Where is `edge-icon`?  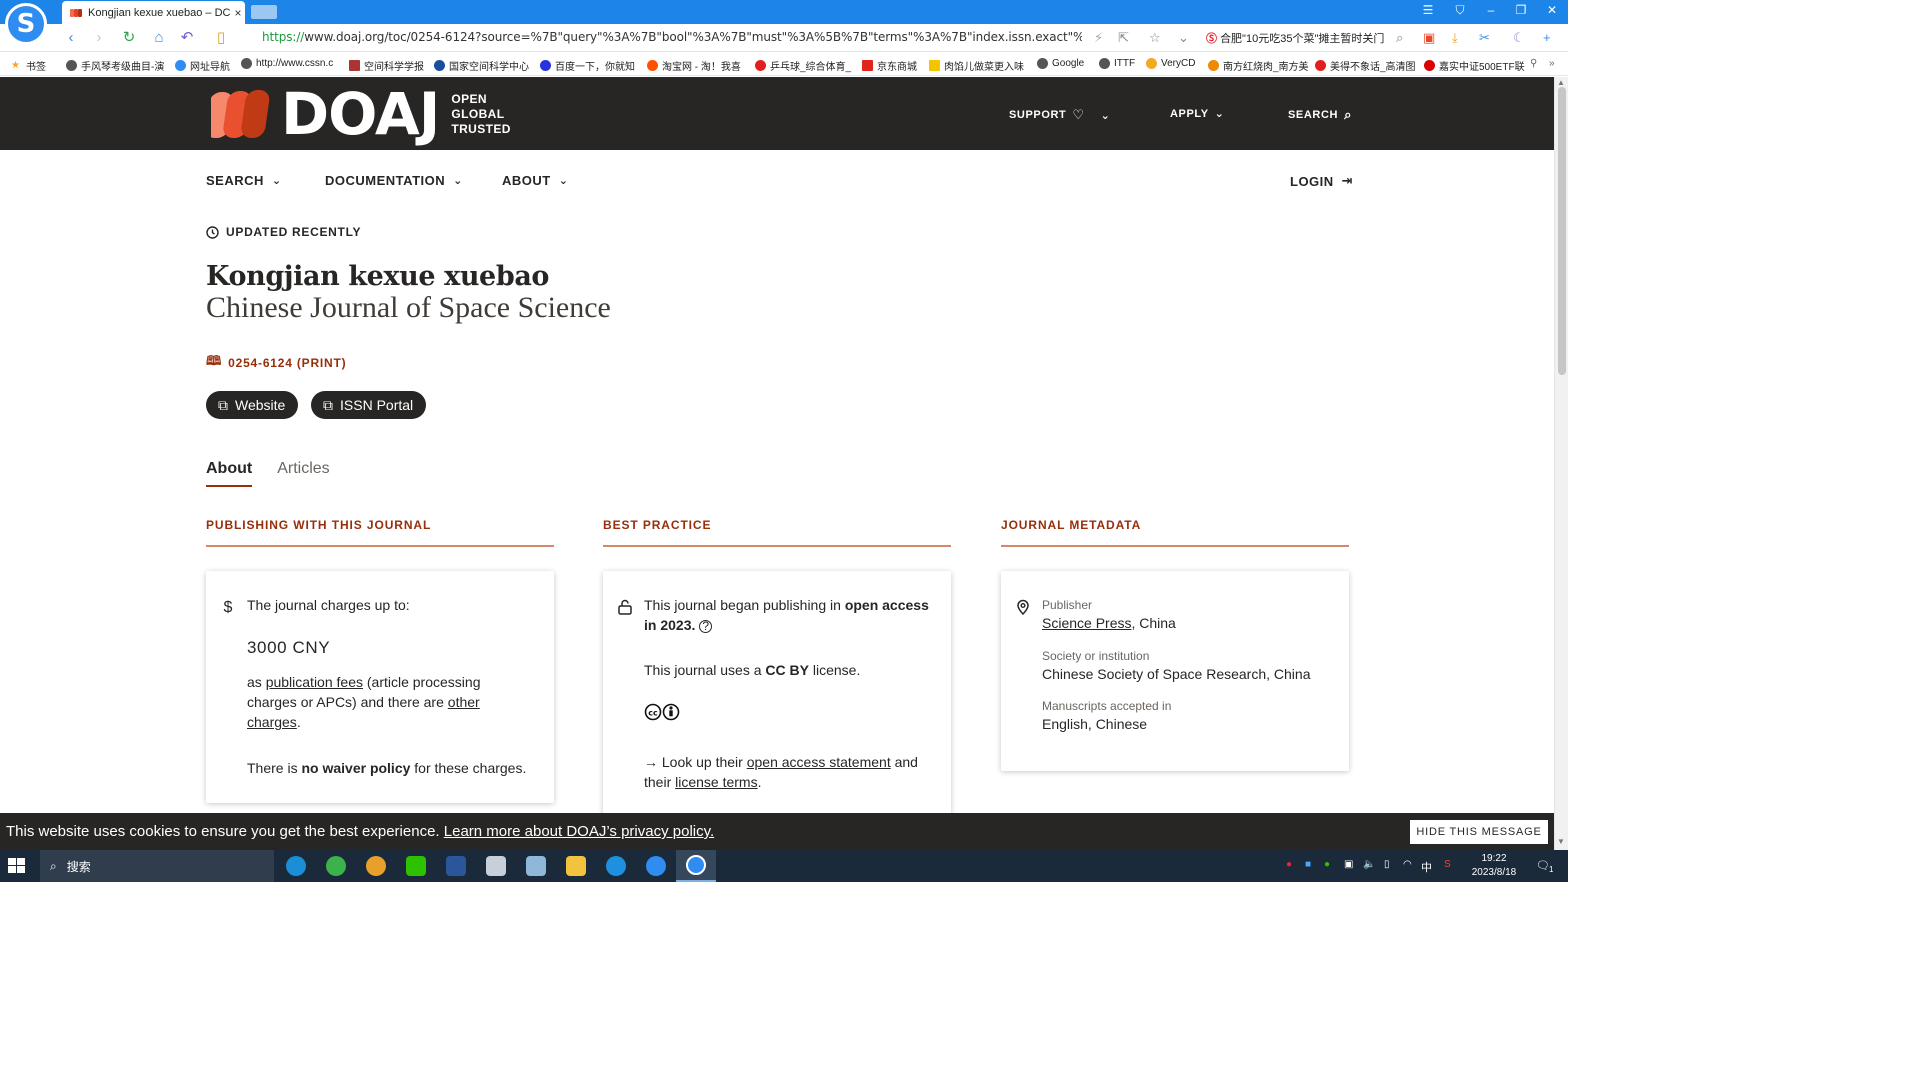
edge-icon is located at coordinates (296, 866).